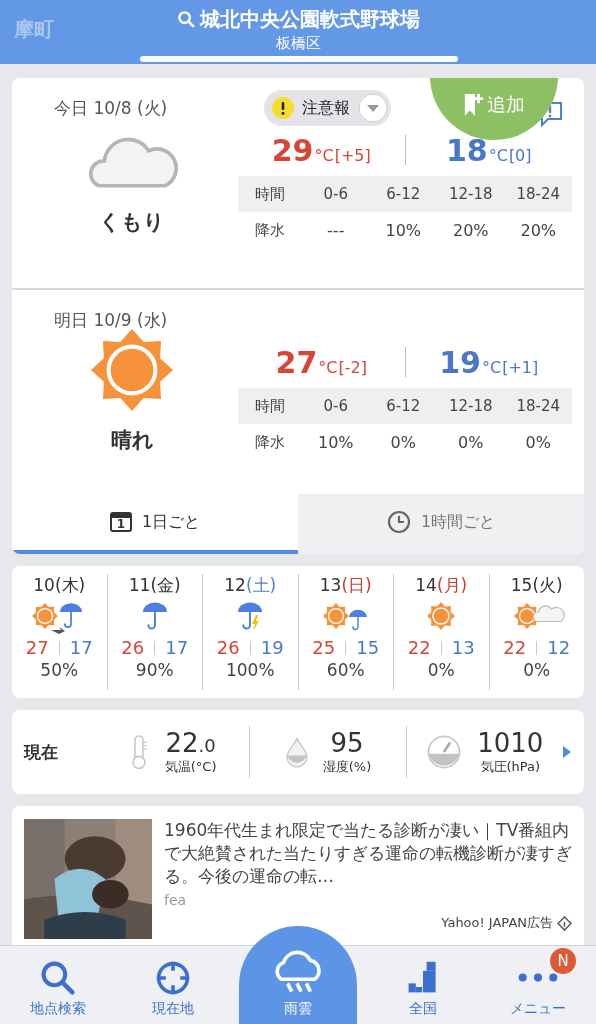 This screenshot has height=1024, width=596. Describe the element at coordinates (559, 647) in the screenshot. I see `low-temperature: 12` at that location.